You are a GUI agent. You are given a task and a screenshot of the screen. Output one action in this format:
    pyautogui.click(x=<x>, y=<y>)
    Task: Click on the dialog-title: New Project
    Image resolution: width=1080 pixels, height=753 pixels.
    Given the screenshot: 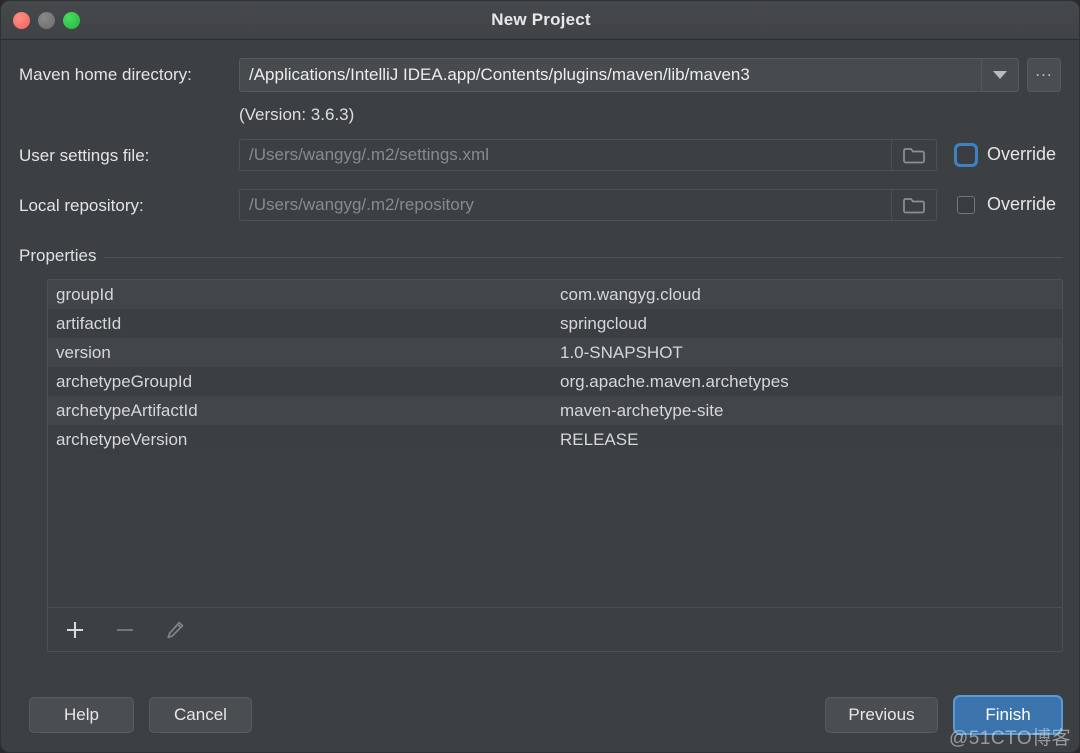 What is the action you would take?
    pyautogui.click(x=541, y=19)
    